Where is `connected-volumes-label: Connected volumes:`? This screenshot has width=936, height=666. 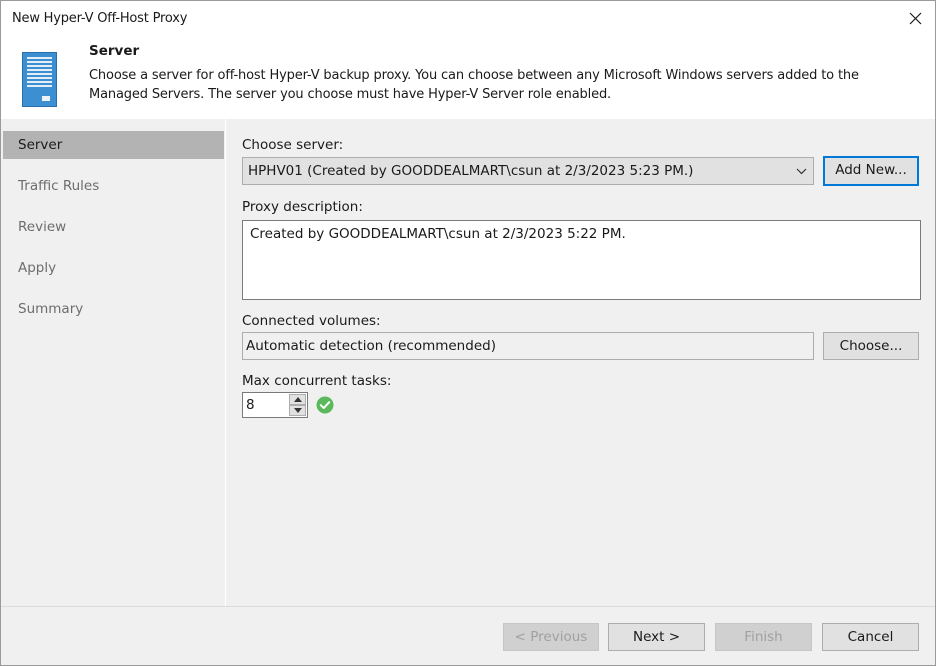
connected-volumes-label: Connected volumes: is located at coordinates (311, 321).